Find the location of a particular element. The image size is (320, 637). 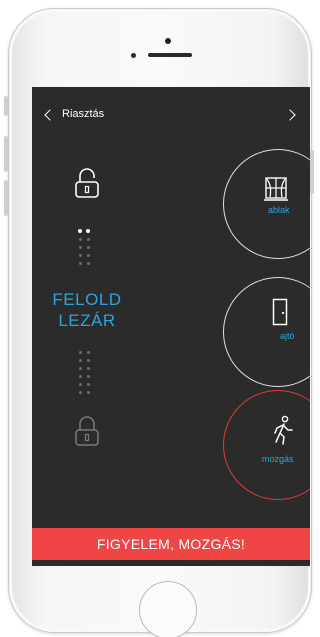

earpiece-speaker is located at coordinates (170, 55).